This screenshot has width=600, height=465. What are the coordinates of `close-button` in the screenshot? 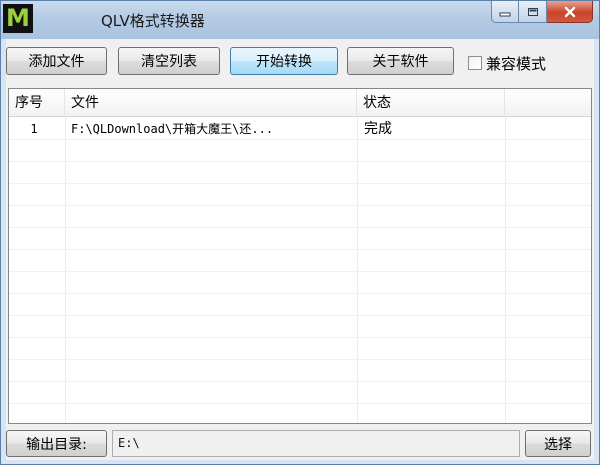 It's located at (570, 12).